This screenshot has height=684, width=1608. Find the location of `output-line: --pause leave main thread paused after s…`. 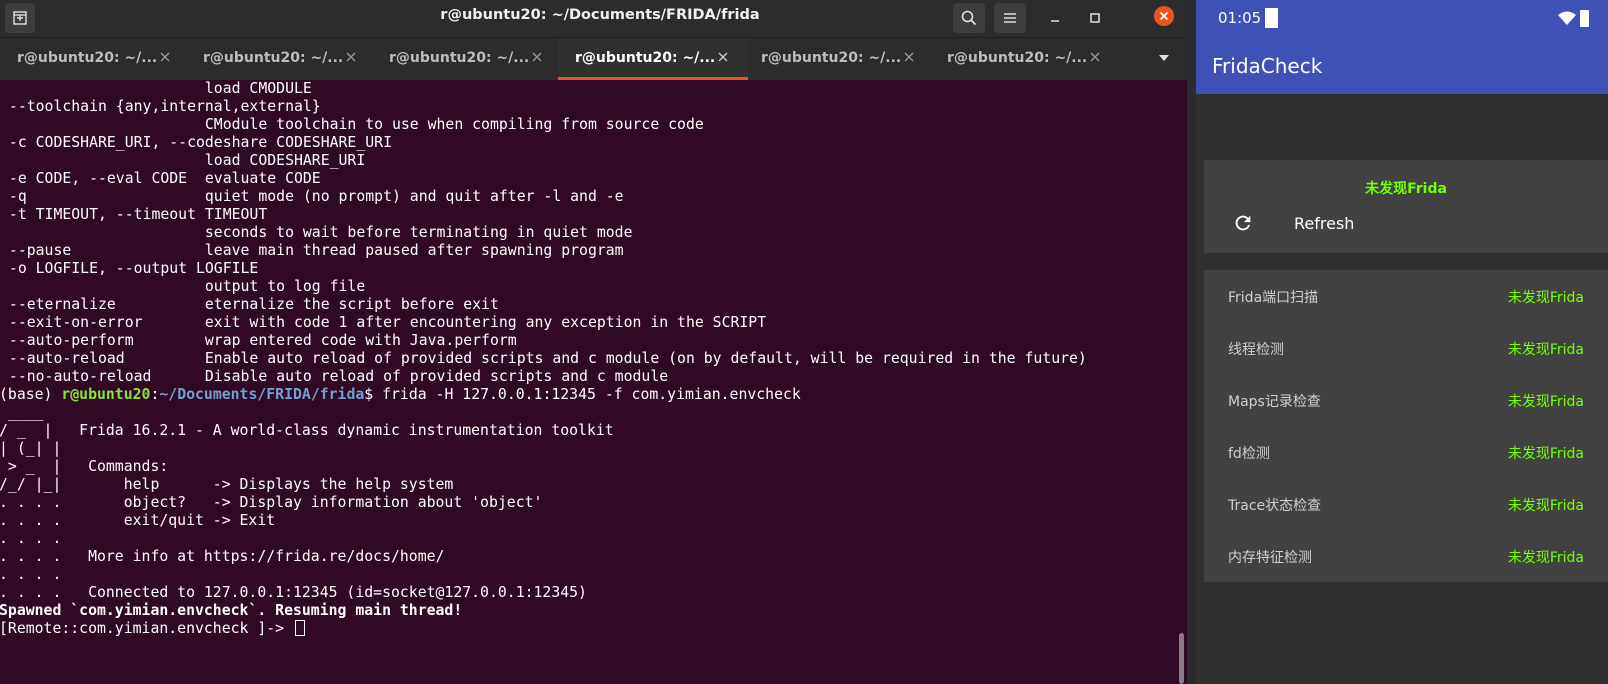

output-line: --pause leave main thread paused after s… is located at coordinates (312, 250).